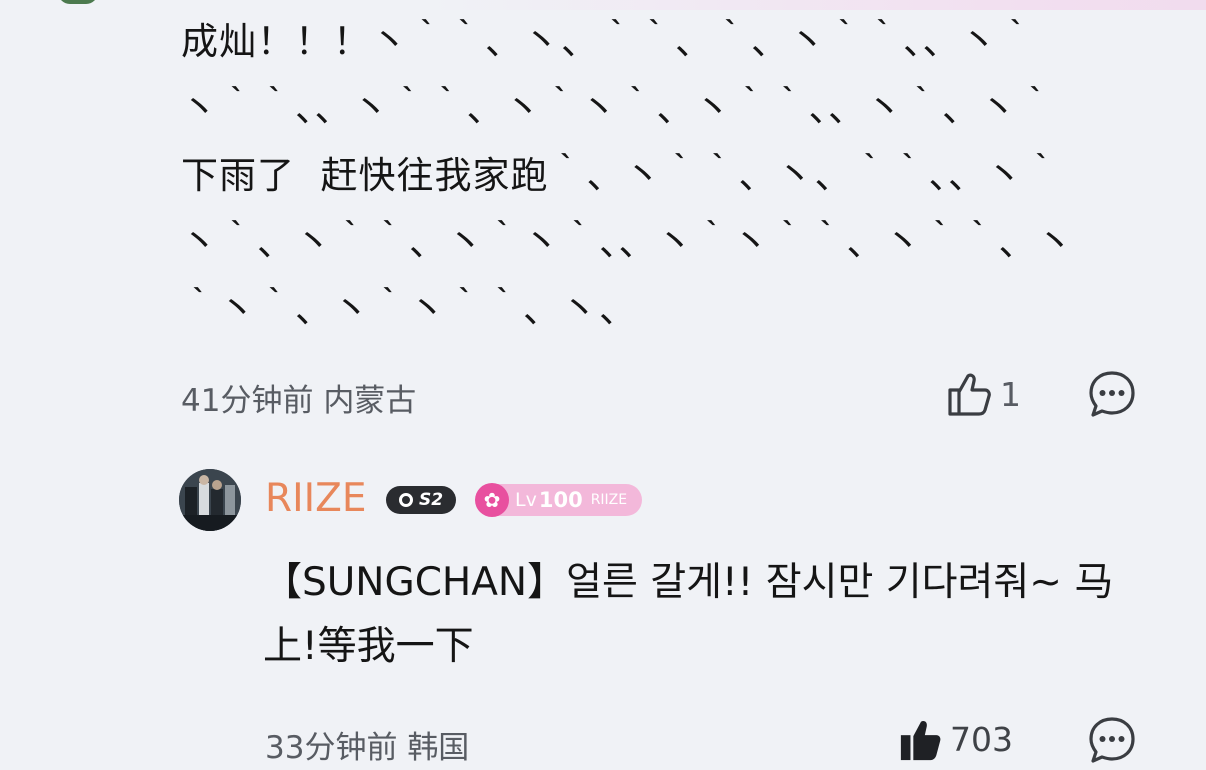 The width and height of the screenshot is (1206, 770). What do you see at coordinates (920, 741) in the screenshot?
I see `thumbs-up-filled-icon` at bounding box center [920, 741].